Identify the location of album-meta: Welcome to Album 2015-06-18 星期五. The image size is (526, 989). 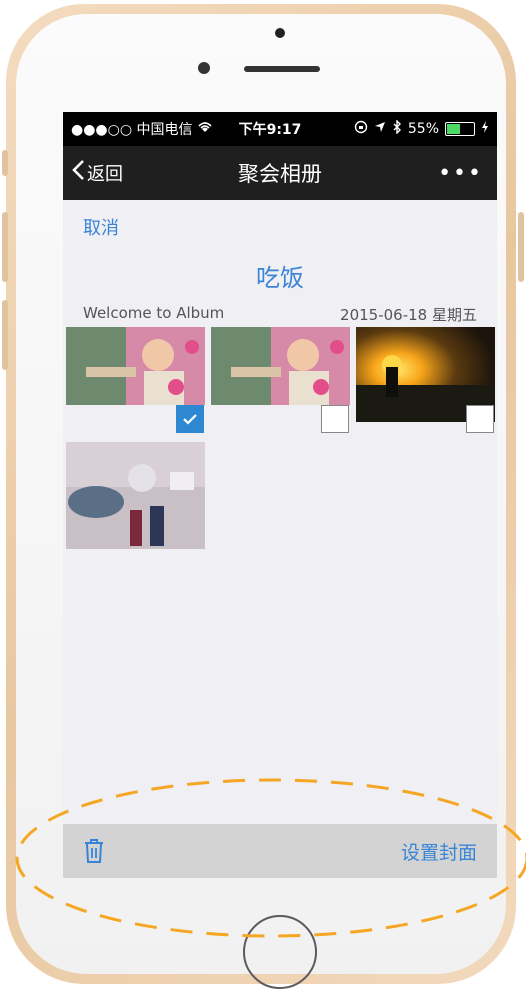
(280, 314).